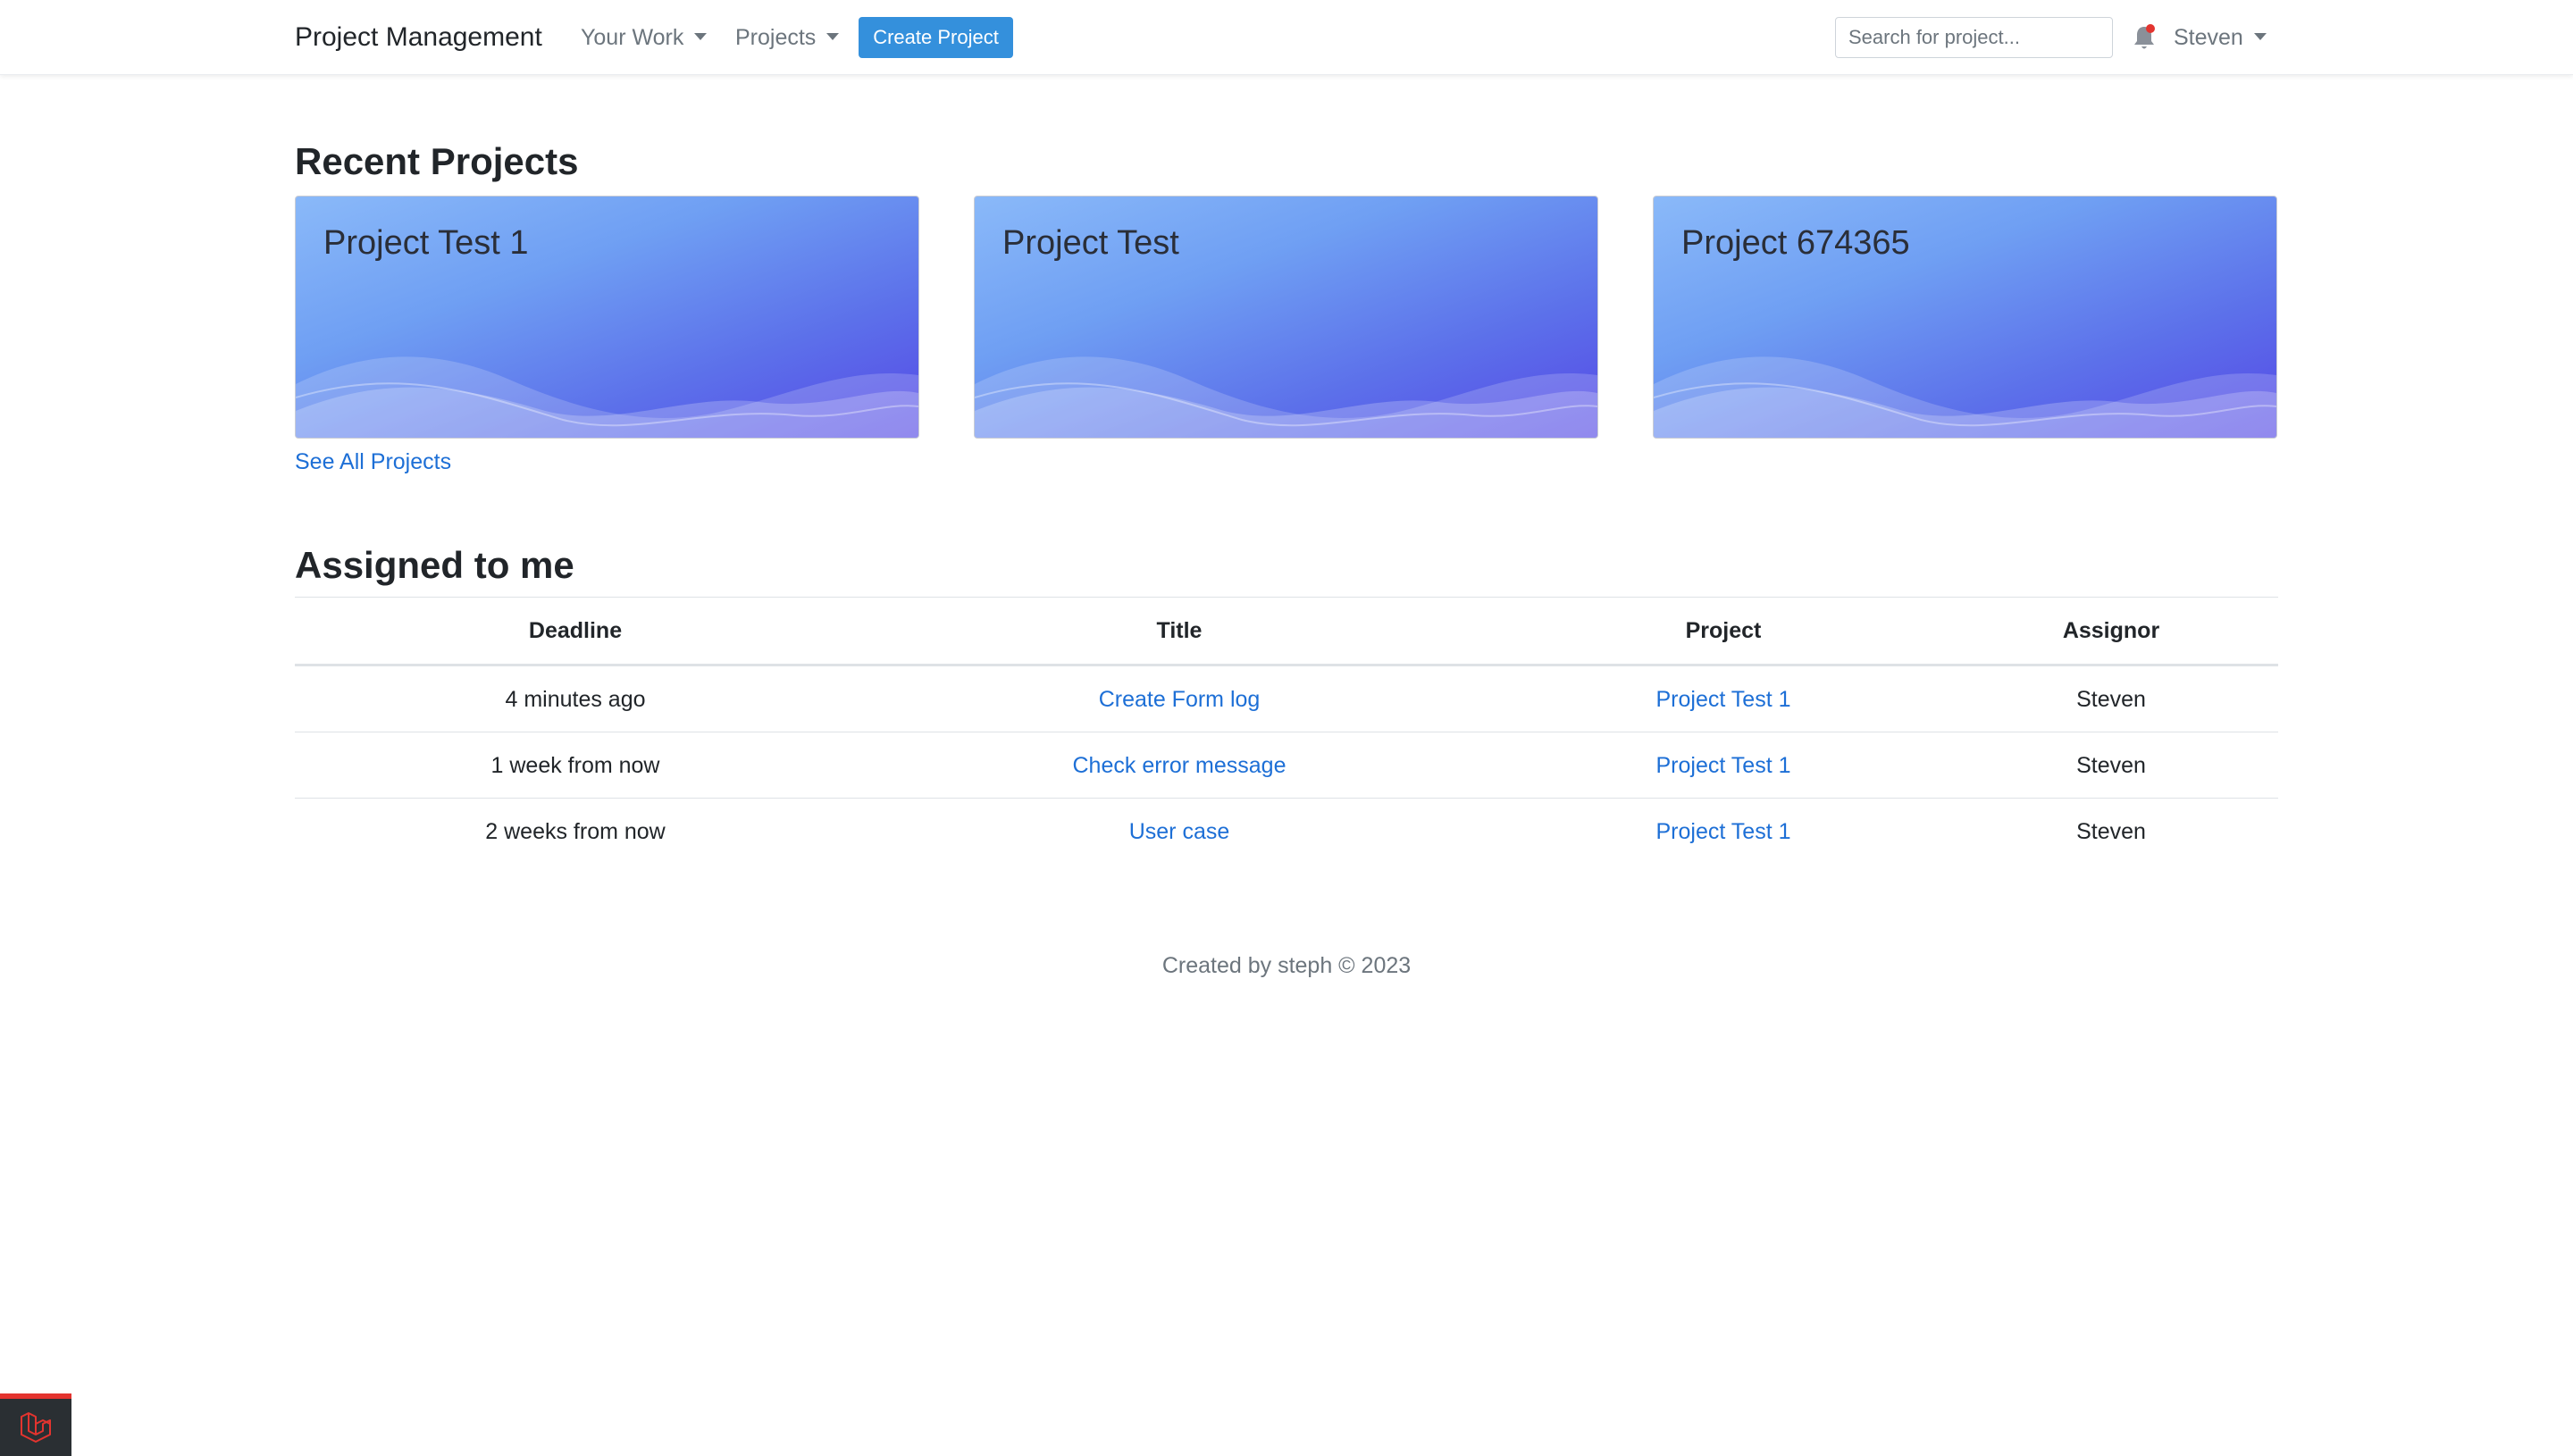 This screenshot has width=2573, height=1456. I want to click on projects-dropdown: Projects, so click(787, 37).